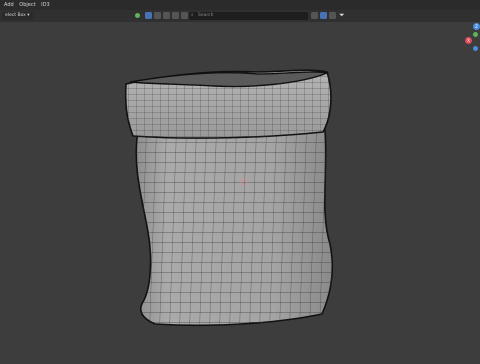  I want to click on object-mode-icon, so click(148, 15).